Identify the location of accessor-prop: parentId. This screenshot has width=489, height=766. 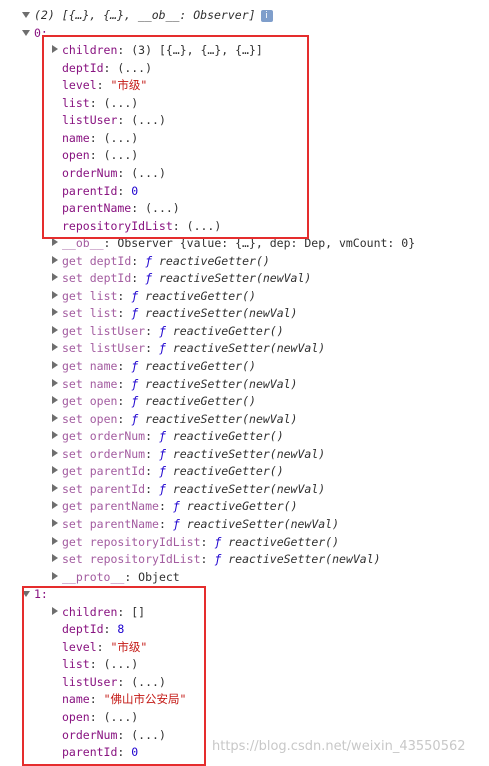
(117, 488).